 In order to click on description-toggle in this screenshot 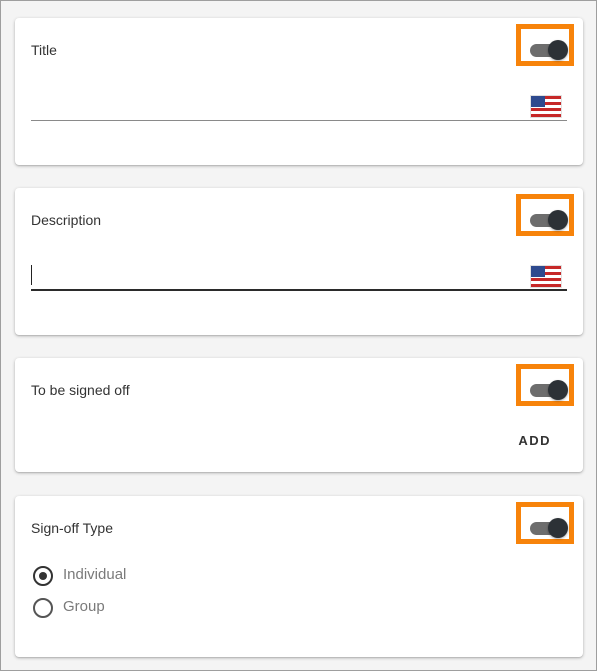, I will do `click(549, 220)`.